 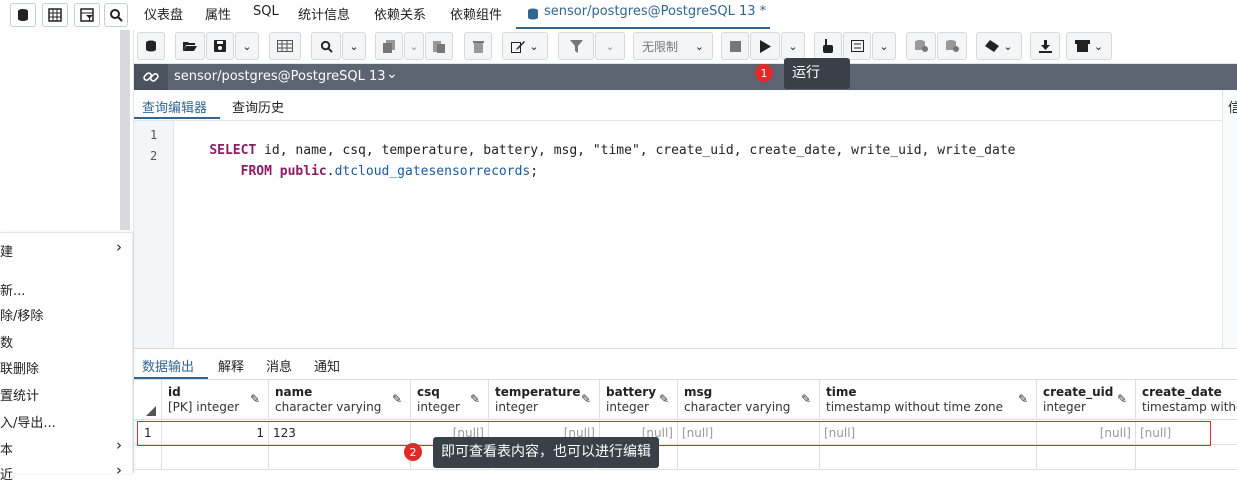 What do you see at coordinates (218, 13) in the screenshot?
I see `tab-properties: 属性` at bounding box center [218, 13].